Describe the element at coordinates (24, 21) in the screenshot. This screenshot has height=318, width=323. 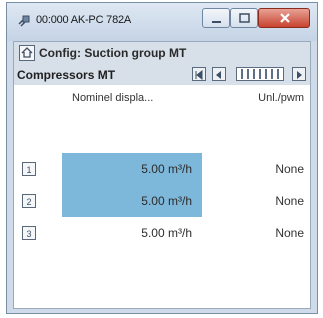
I see `plug-icon` at that location.